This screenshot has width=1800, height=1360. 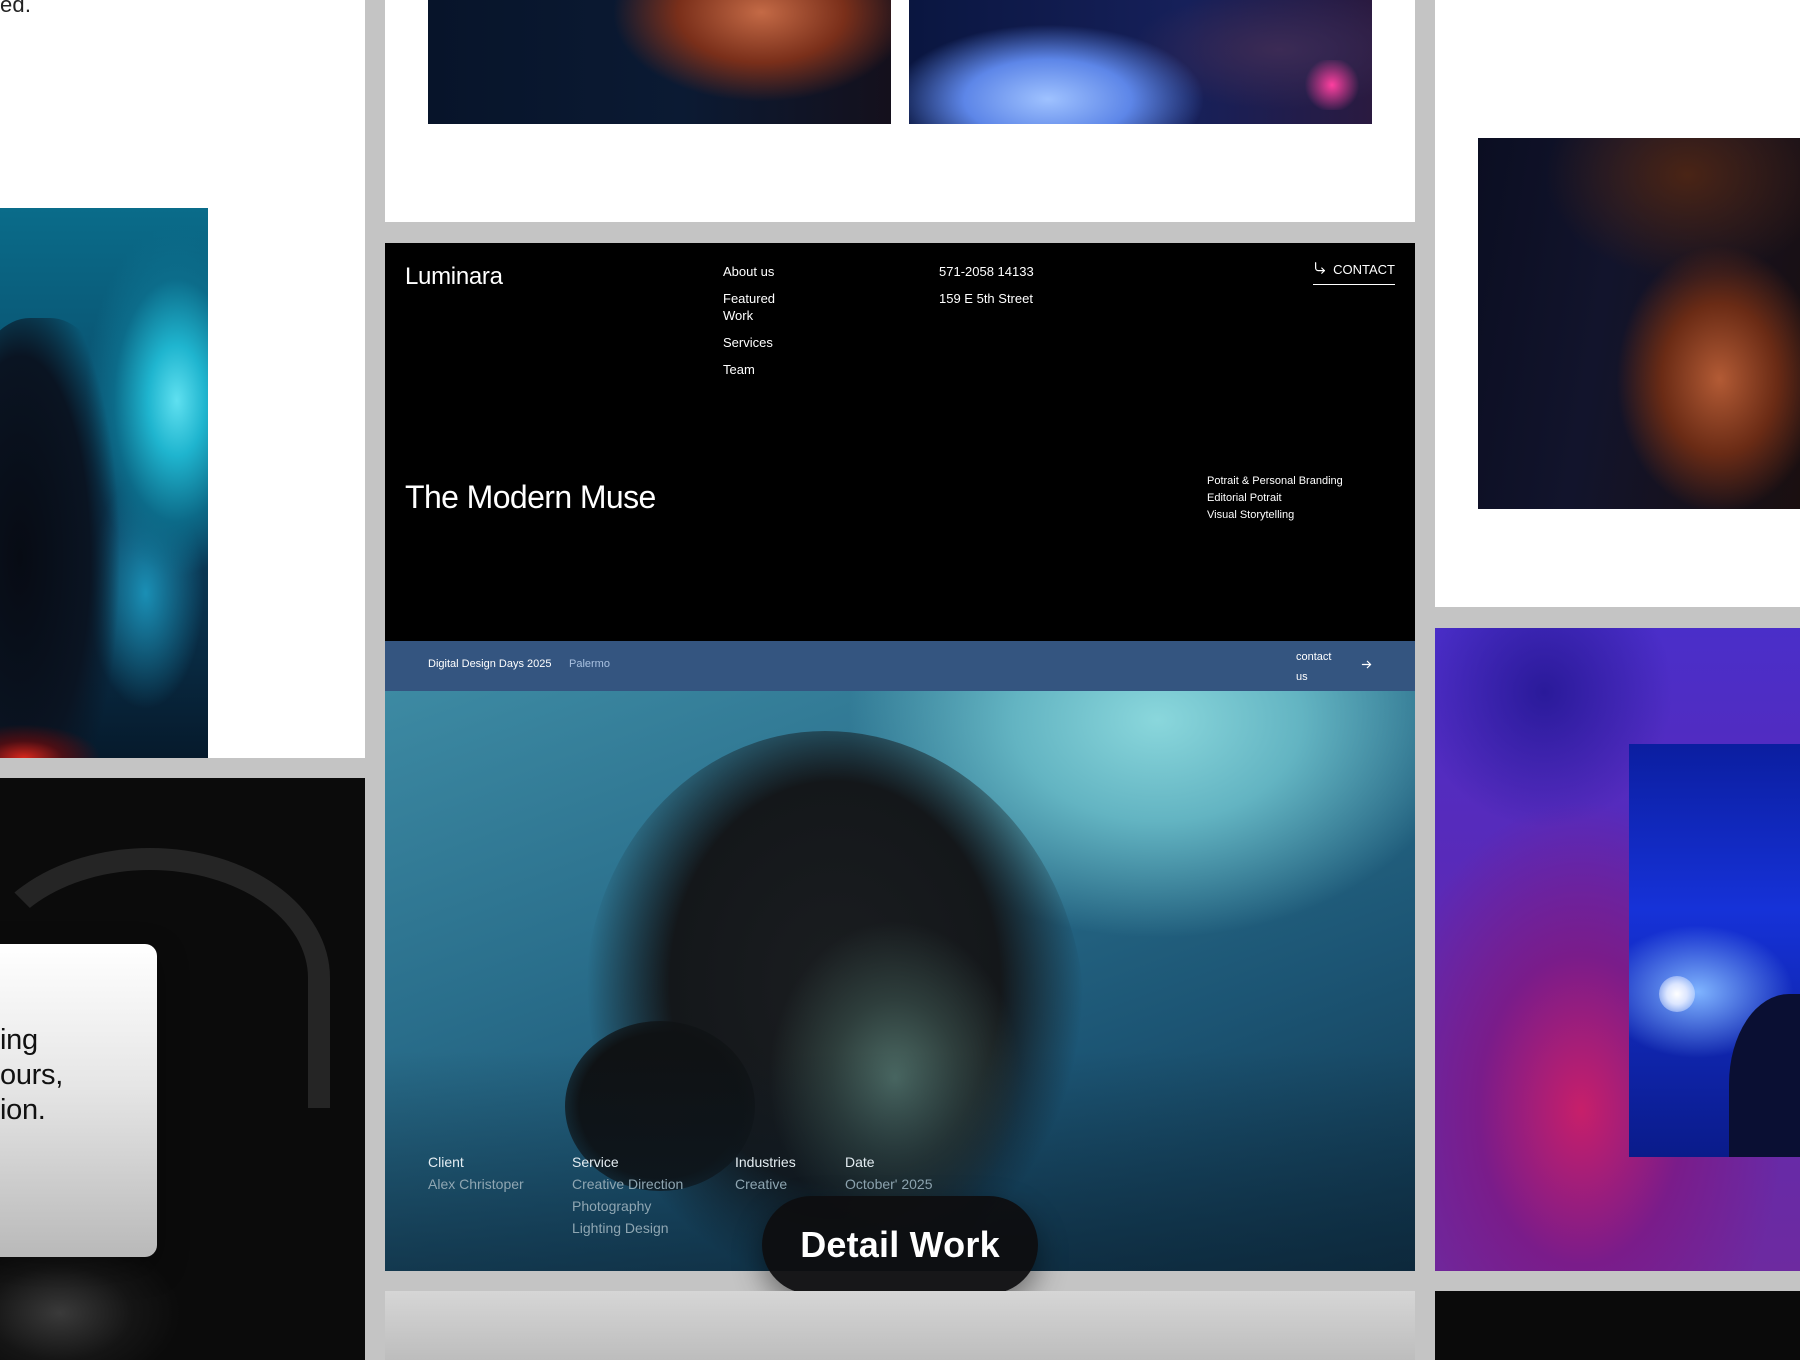 What do you see at coordinates (860, 1162) in the screenshot?
I see `meta-date-label: Date` at bounding box center [860, 1162].